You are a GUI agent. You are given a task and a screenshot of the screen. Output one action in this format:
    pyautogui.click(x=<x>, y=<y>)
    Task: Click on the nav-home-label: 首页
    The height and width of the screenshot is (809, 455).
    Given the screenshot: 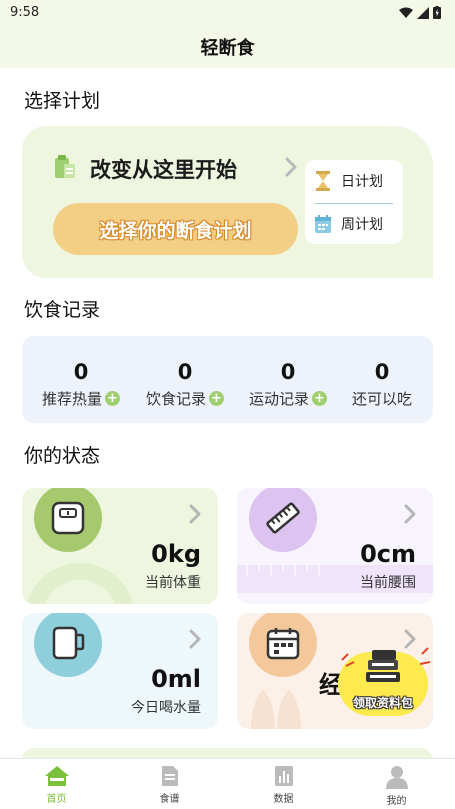 What is the action you would take?
    pyautogui.click(x=56, y=799)
    